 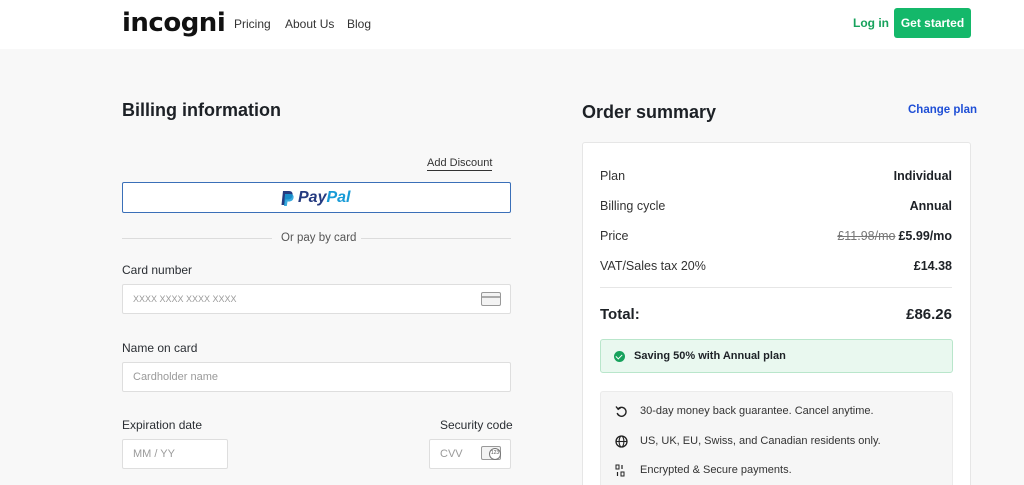 I want to click on nav-link-blog: Blog, so click(x=359, y=24).